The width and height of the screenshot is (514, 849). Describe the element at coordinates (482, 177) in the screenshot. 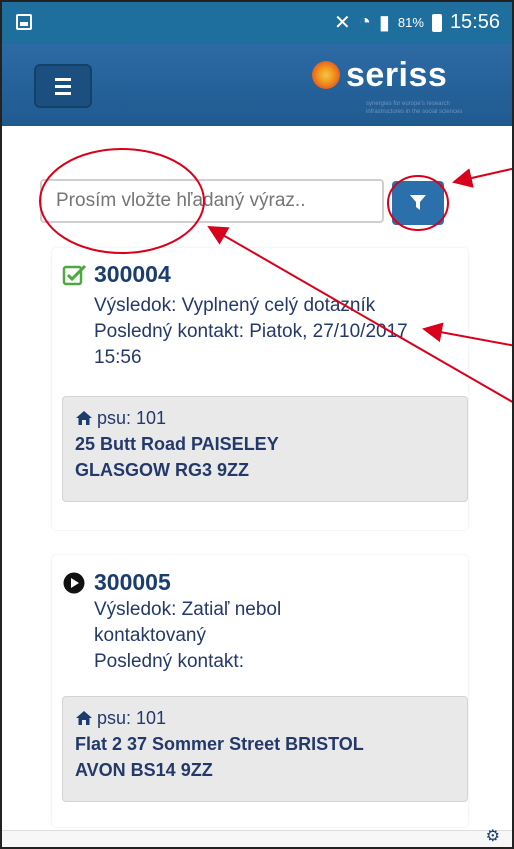

I see `annotation-arrow-filter` at that location.